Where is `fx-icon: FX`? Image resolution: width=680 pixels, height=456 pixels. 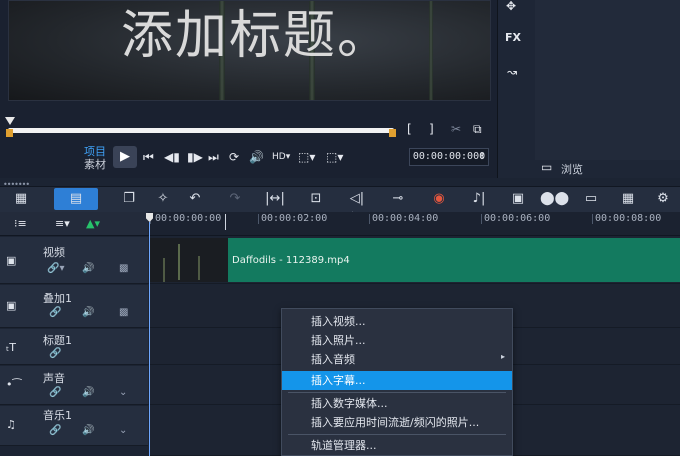
fx-icon: FX is located at coordinates (513, 38).